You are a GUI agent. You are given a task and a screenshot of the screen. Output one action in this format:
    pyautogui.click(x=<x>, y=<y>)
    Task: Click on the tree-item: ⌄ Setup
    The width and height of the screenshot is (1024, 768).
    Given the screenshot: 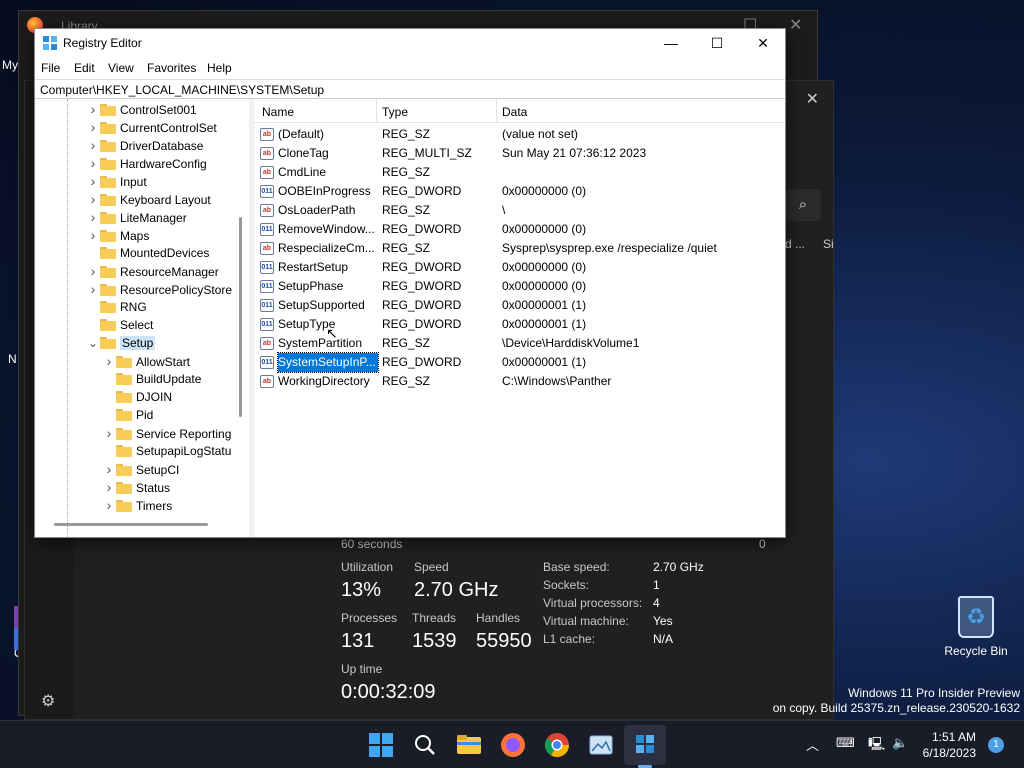 What is the action you would take?
    pyautogui.click(x=121, y=343)
    